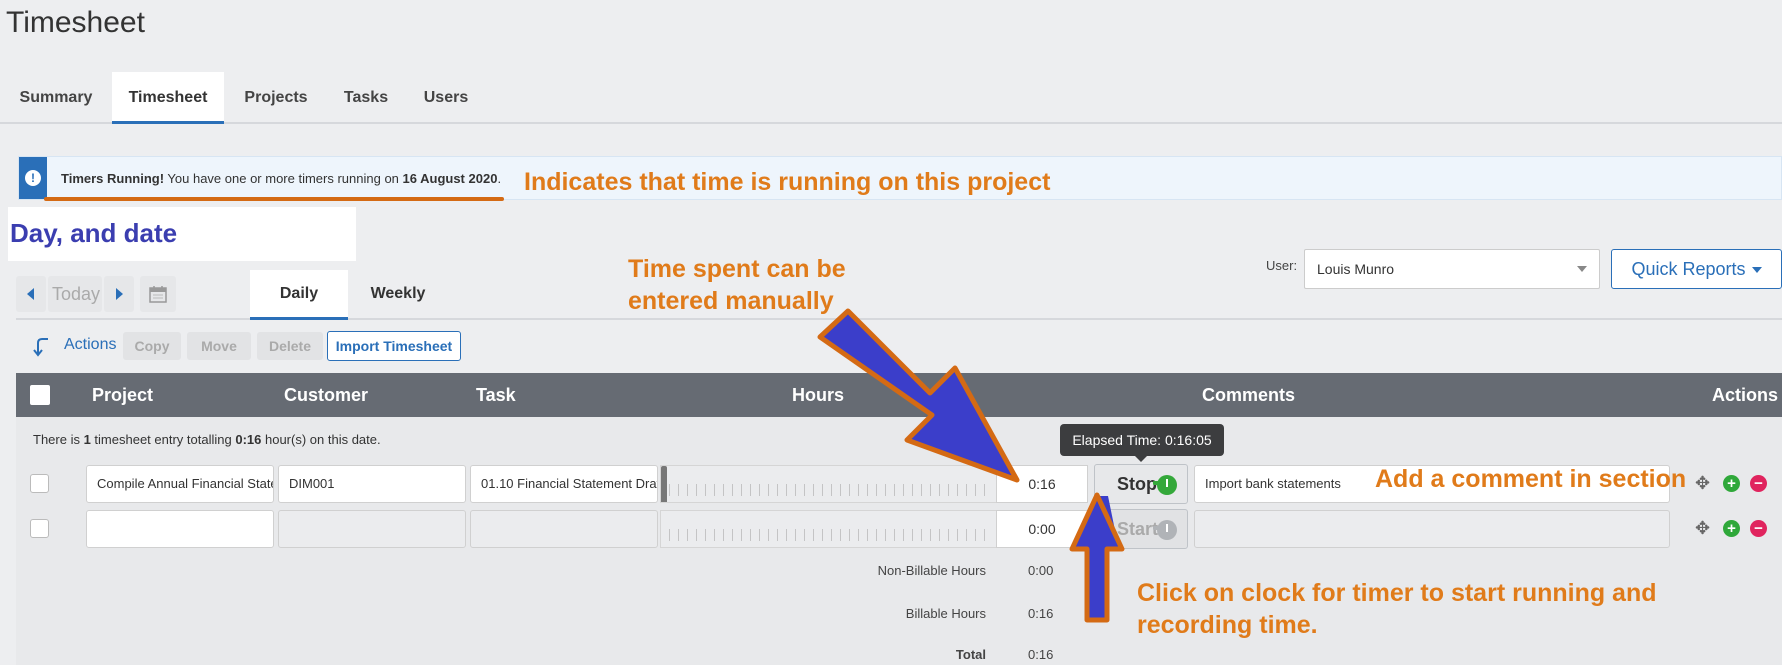 The height and width of the screenshot is (665, 1782). I want to click on arrow-up-outline, so click(1097, 557).